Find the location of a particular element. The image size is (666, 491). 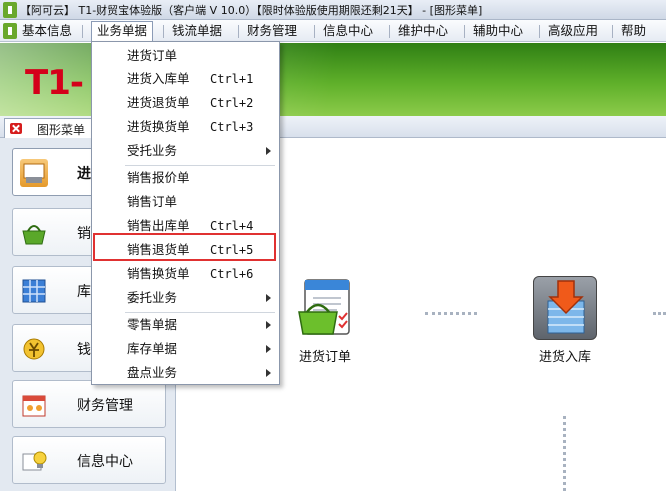

menu-item-stocktake: 盘点业务 is located at coordinates (185, 373).